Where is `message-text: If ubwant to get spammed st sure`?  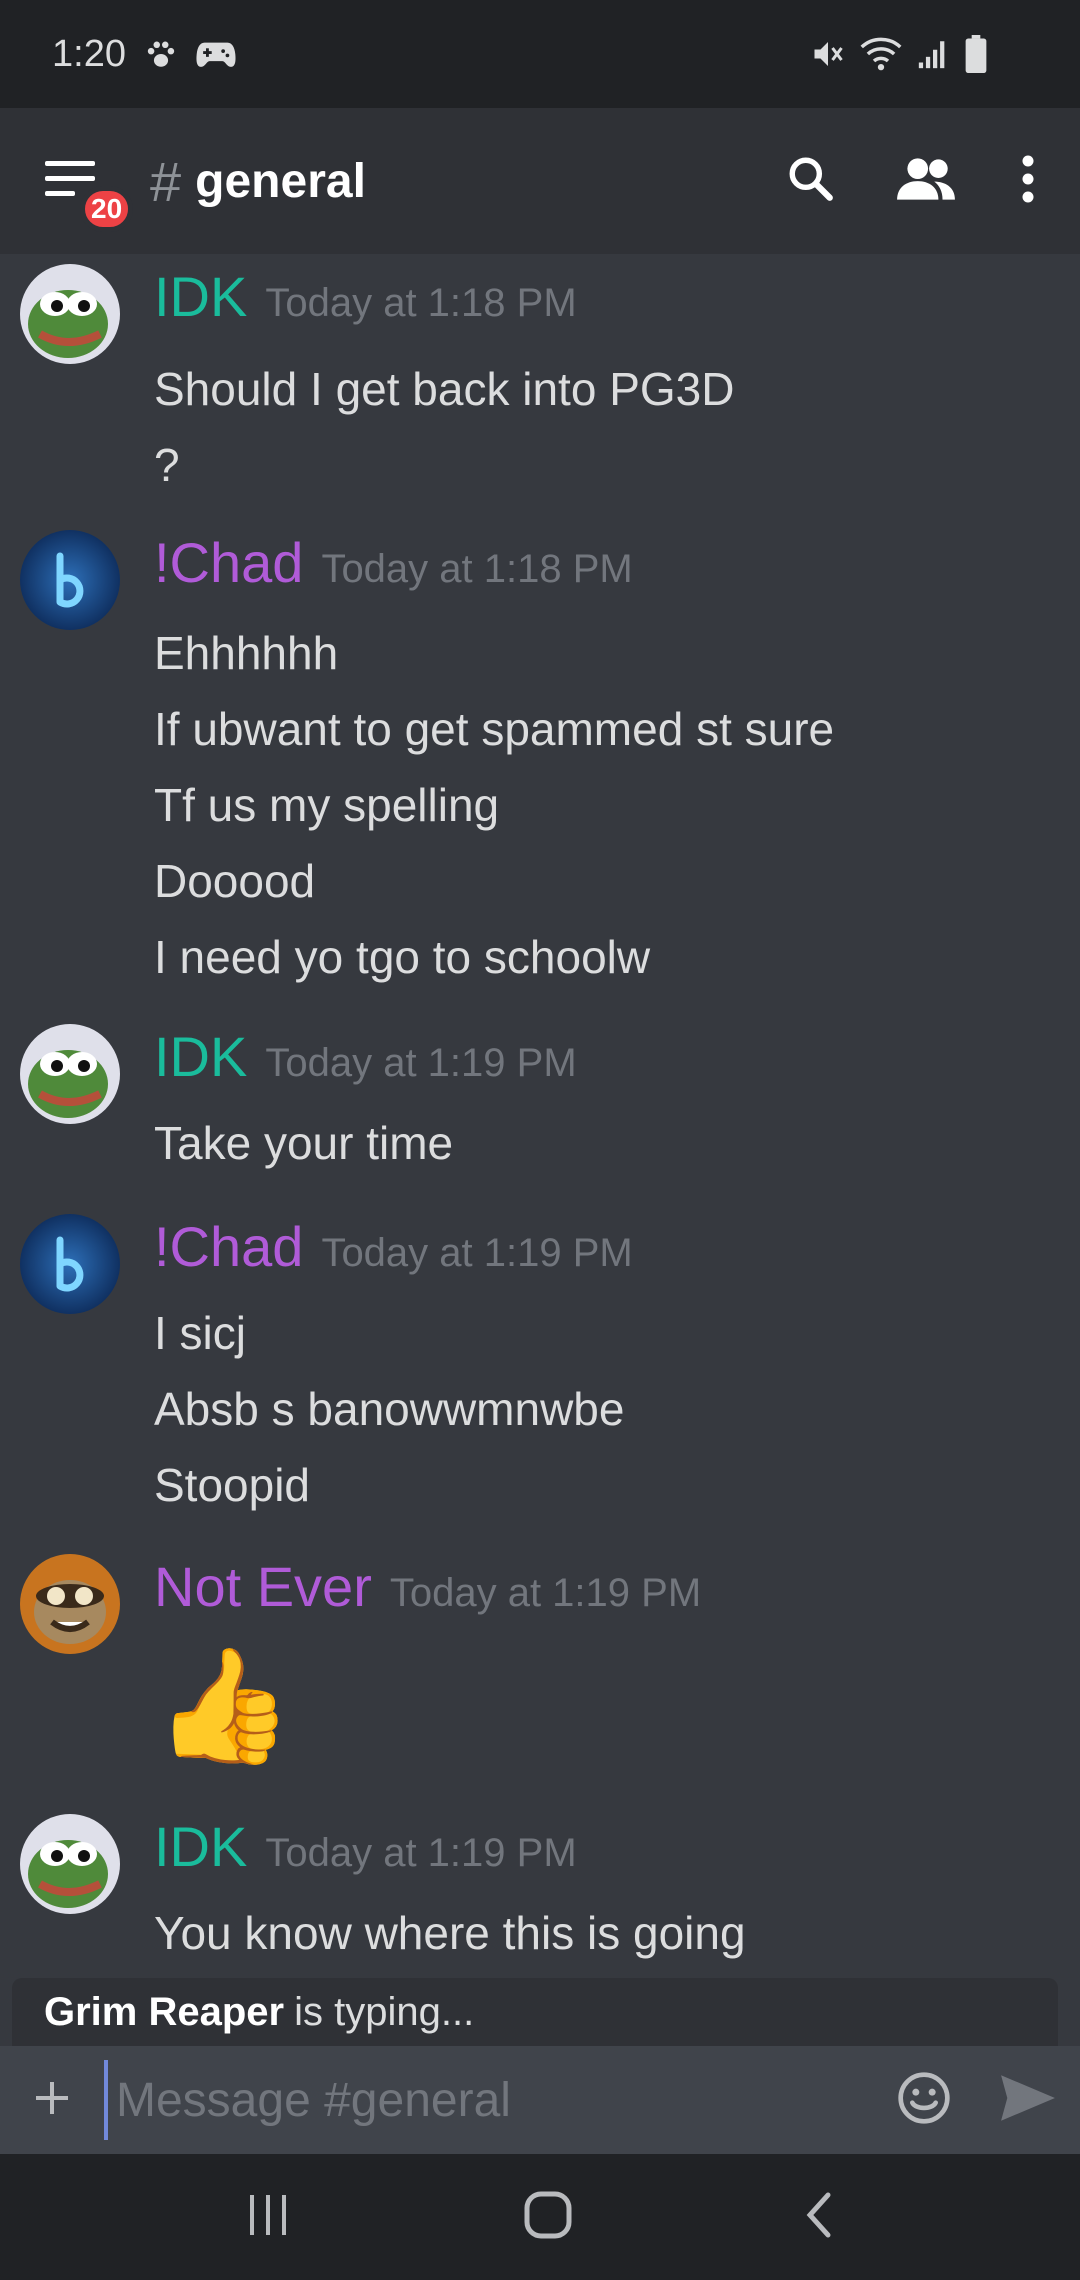
message-text: If ubwant to get spammed st sure is located at coordinates (494, 729).